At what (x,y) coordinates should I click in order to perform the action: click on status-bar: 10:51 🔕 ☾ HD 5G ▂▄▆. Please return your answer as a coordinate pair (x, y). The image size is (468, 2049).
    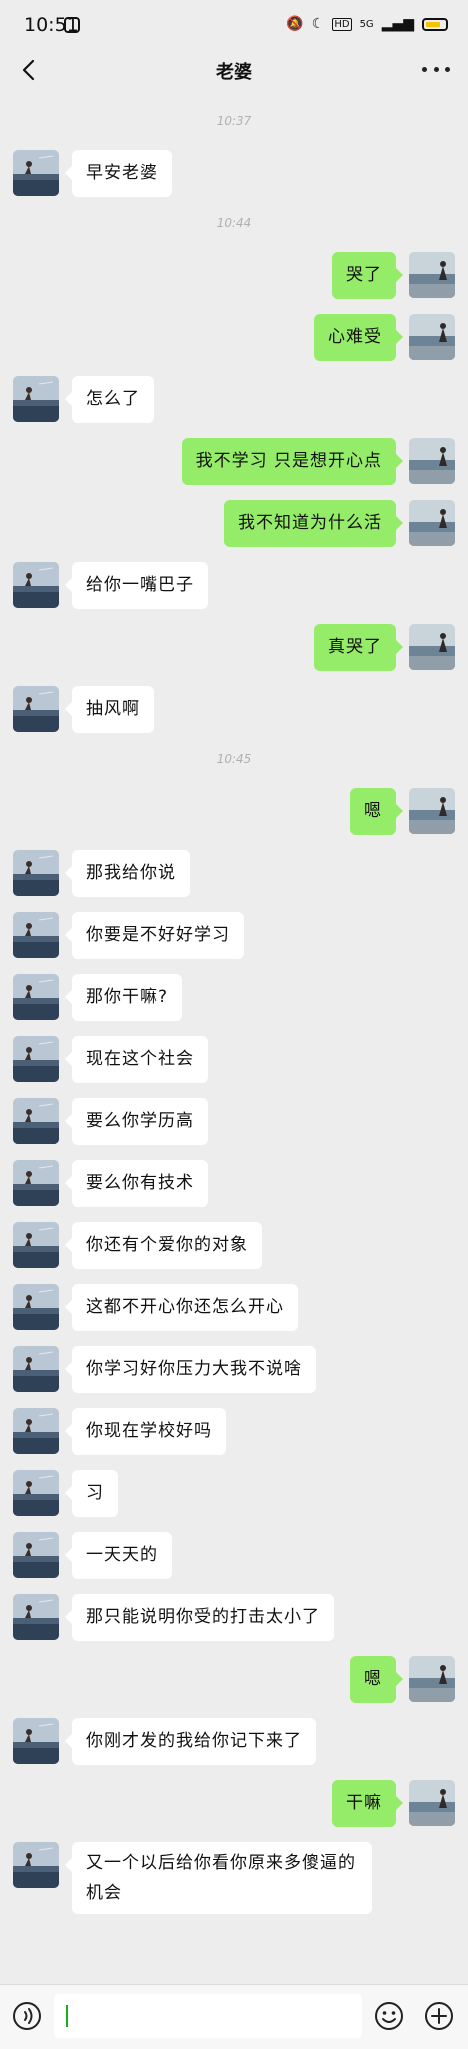
    Looking at the image, I should click on (234, 26).